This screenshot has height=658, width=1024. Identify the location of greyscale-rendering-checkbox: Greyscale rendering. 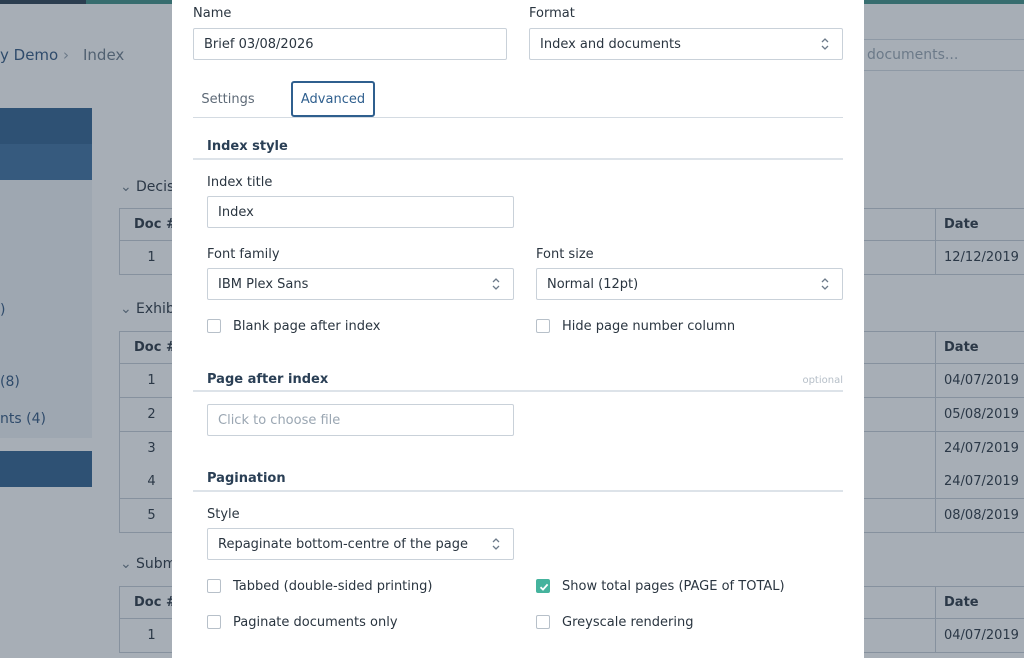
(614, 622).